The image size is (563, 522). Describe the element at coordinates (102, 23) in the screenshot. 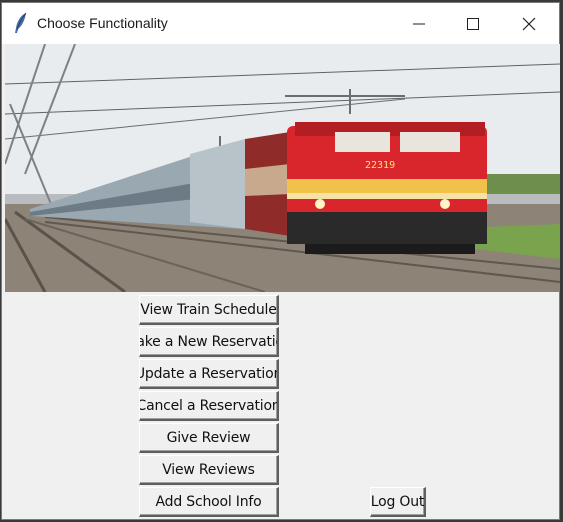

I see `window-title: Choose Functionality` at that location.